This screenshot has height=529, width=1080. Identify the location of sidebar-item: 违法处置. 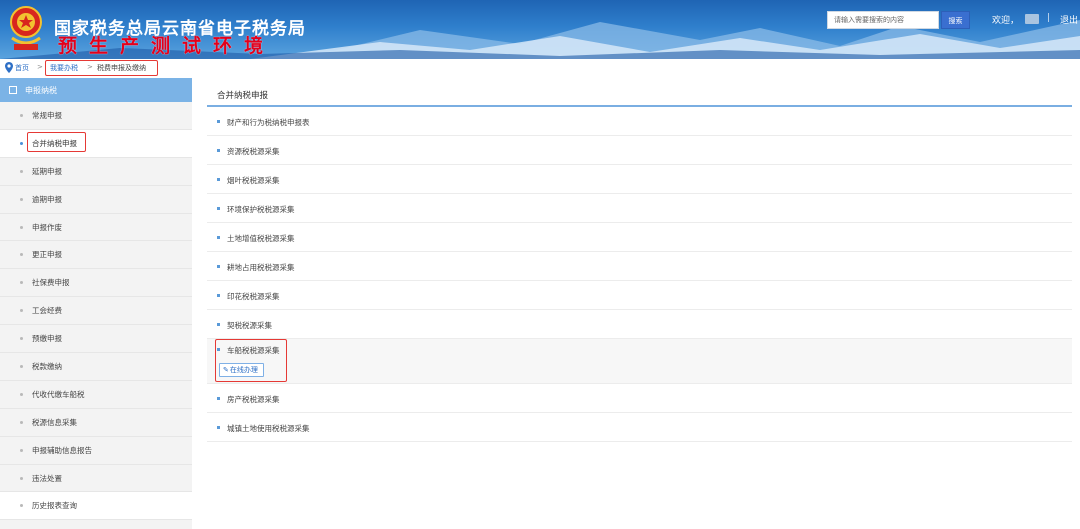
(96, 478).